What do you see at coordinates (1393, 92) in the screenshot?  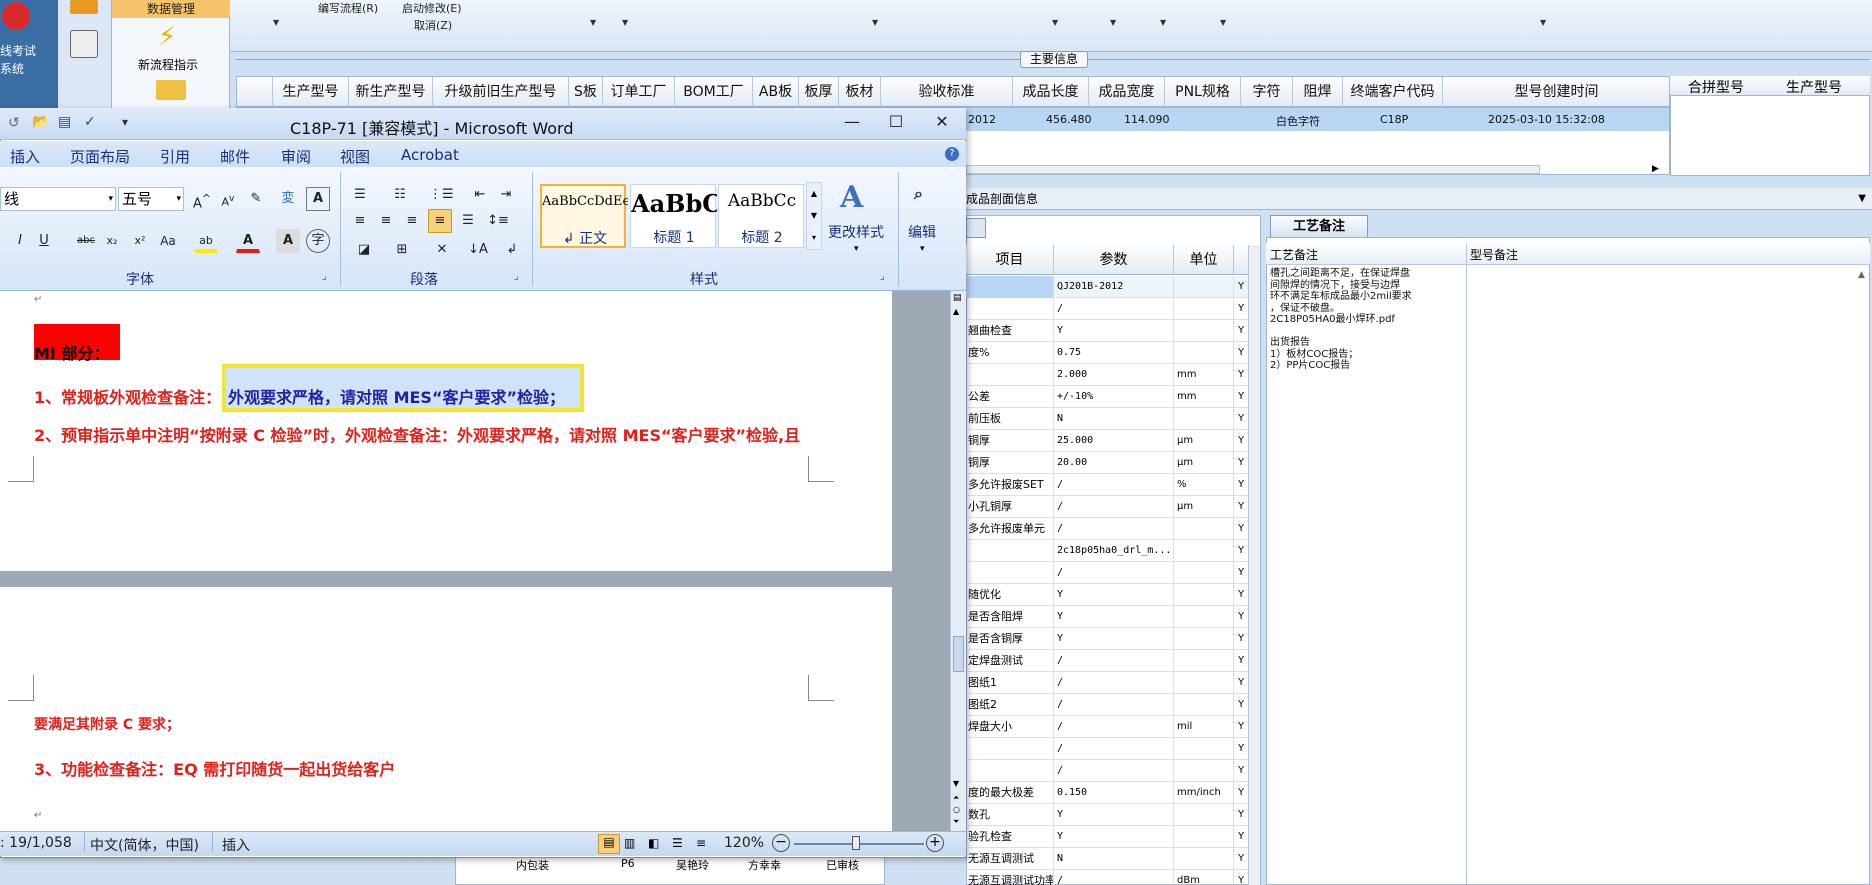 I see `grid-column-header: 终端客户代码` at bounding box center [1393, 92].